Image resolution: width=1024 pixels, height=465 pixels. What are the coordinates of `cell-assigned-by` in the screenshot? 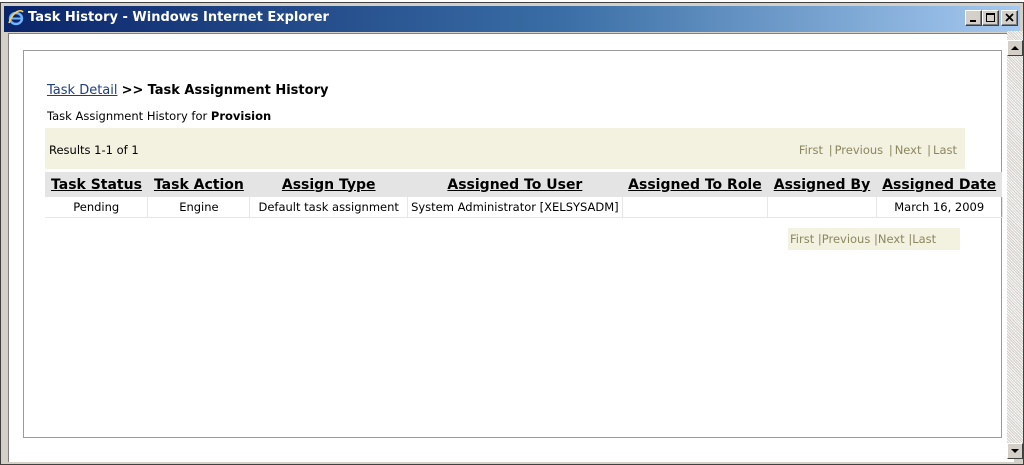 It's located at (822, 207).